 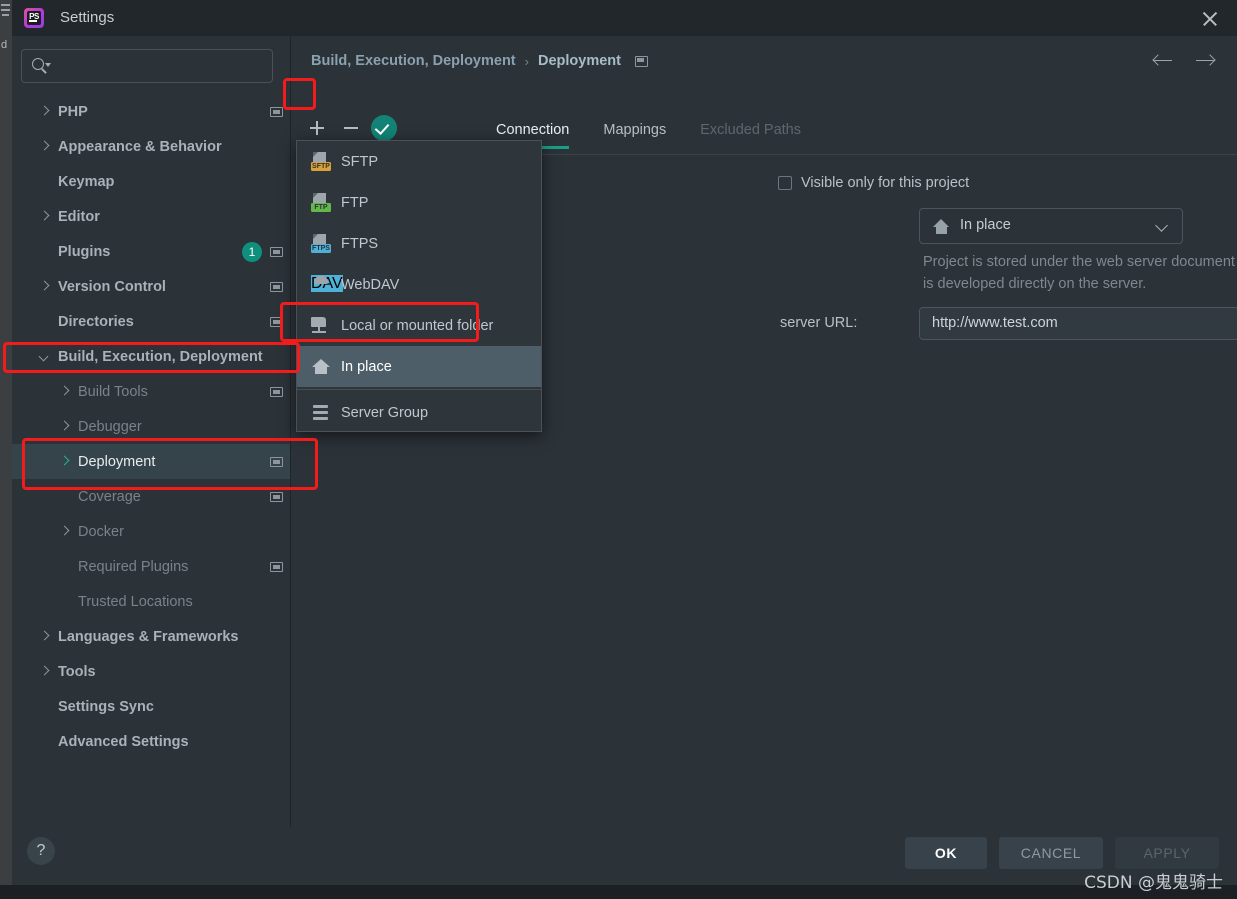 I want to click on sidebar-item-languages-frameworks: Languages & Frameworks, so click(x=151, y=636).